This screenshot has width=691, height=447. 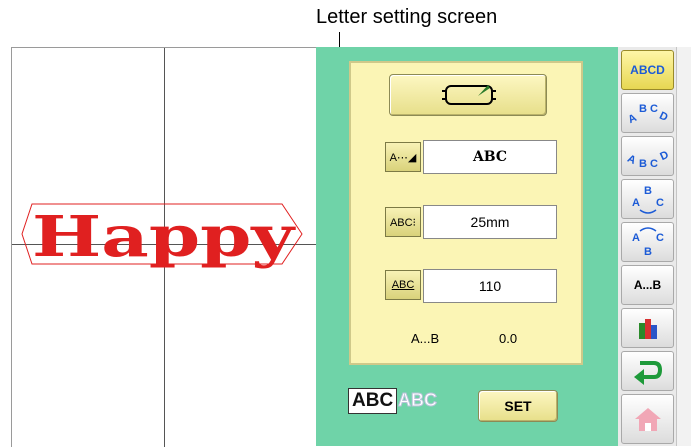 I want to click on height-field: 25mm, so click(x=490, y=222).